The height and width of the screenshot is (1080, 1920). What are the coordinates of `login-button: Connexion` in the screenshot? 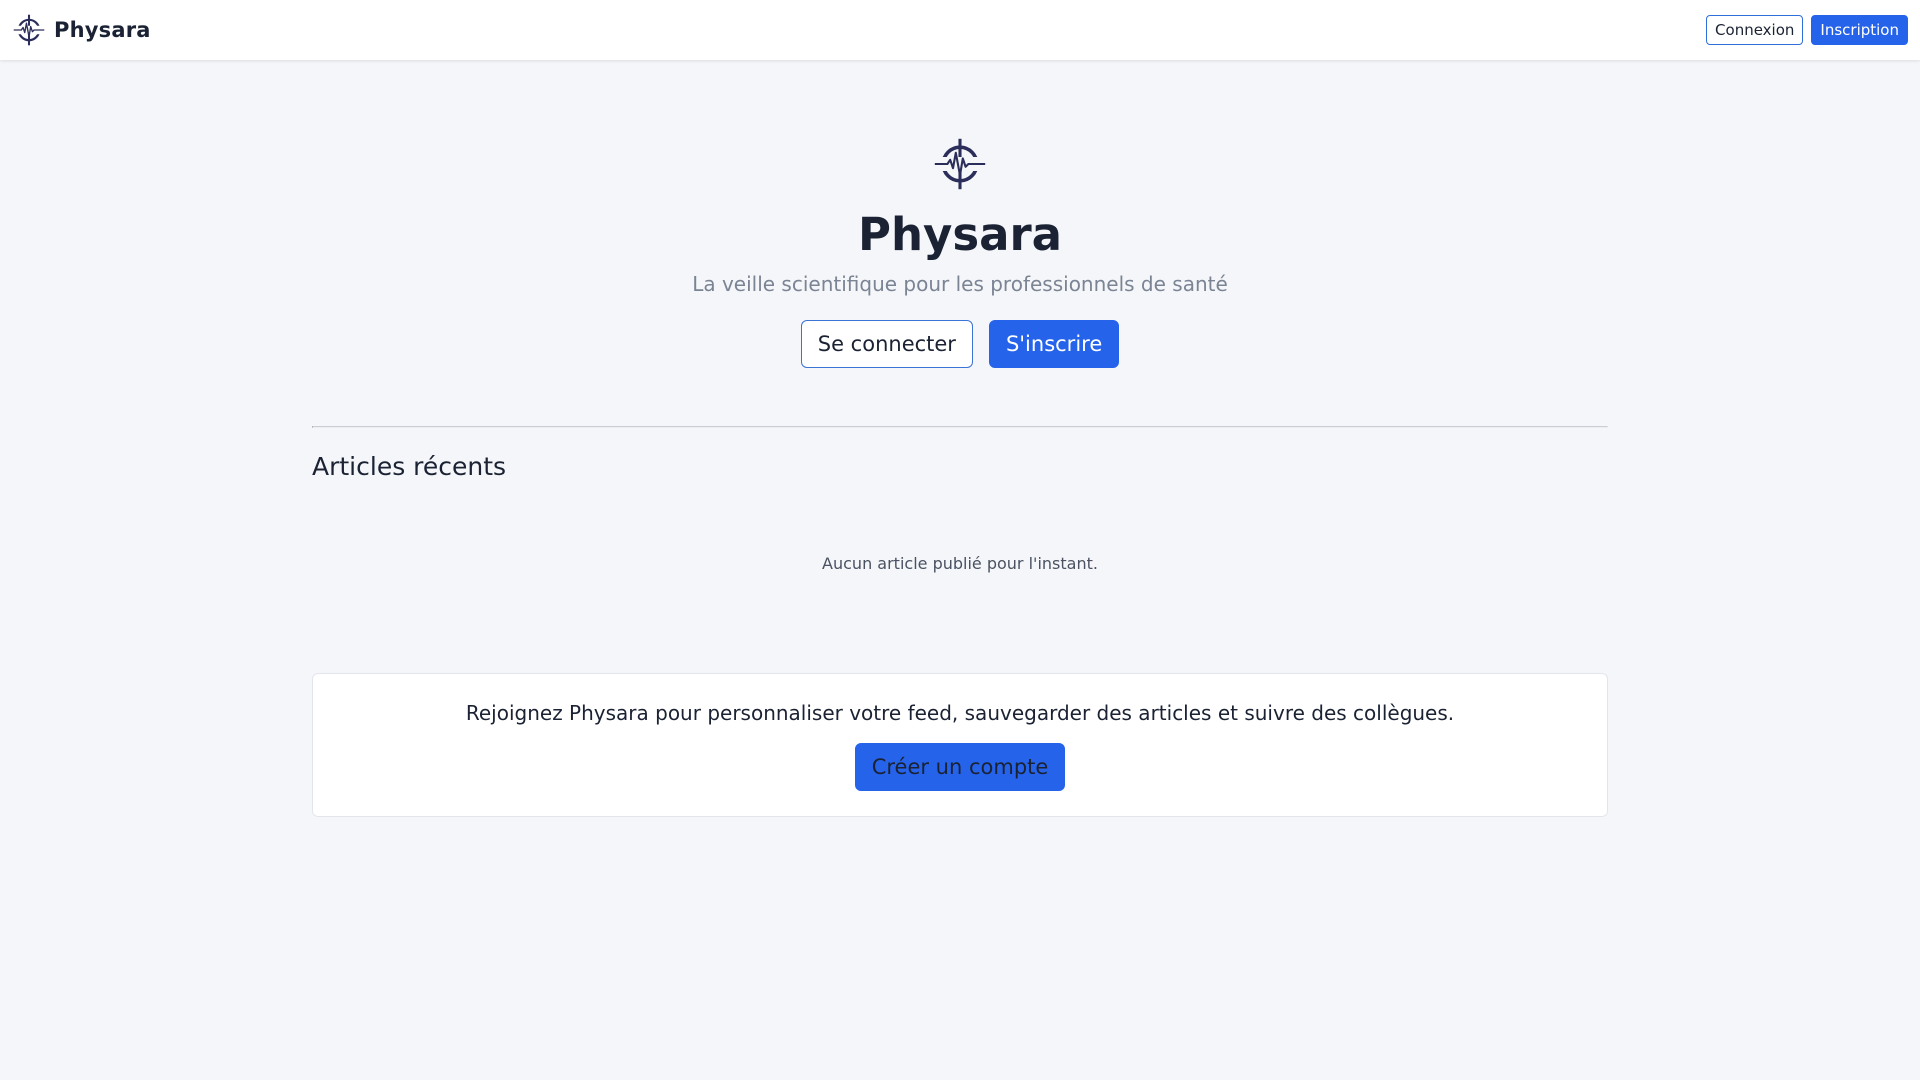 It's located at (1755, 30).